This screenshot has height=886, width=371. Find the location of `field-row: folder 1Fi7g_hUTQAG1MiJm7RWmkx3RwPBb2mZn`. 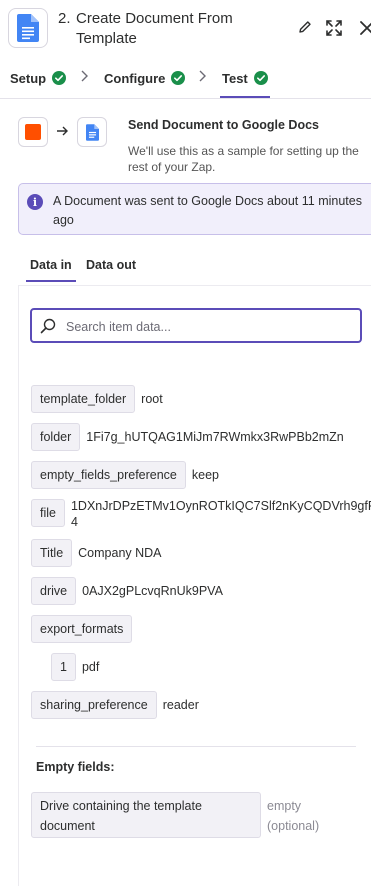

field-row: folder 1Fi7g_hUTQAG1MiJm7RWmkx3RwPBb2mZn is located at coordinates (187, 437).